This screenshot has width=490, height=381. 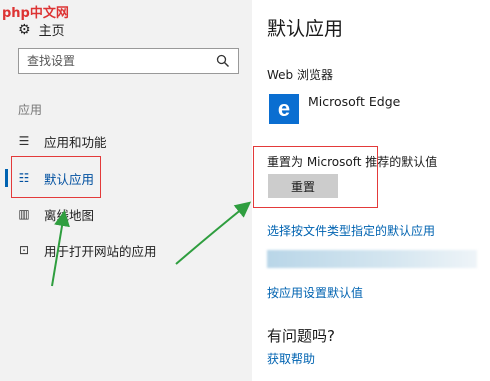 I want to click on map-icon: ▥, so click(x=24, y=214).